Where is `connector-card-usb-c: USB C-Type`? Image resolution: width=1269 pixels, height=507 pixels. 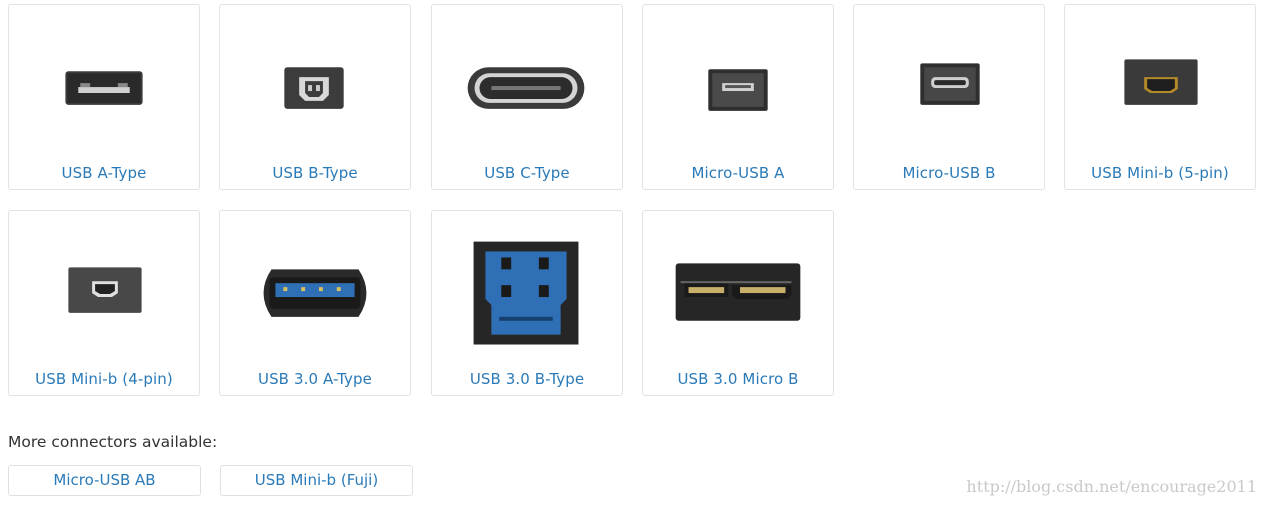
connector-card-usb-c: USB C-Type is located at coordinates (527, 97).